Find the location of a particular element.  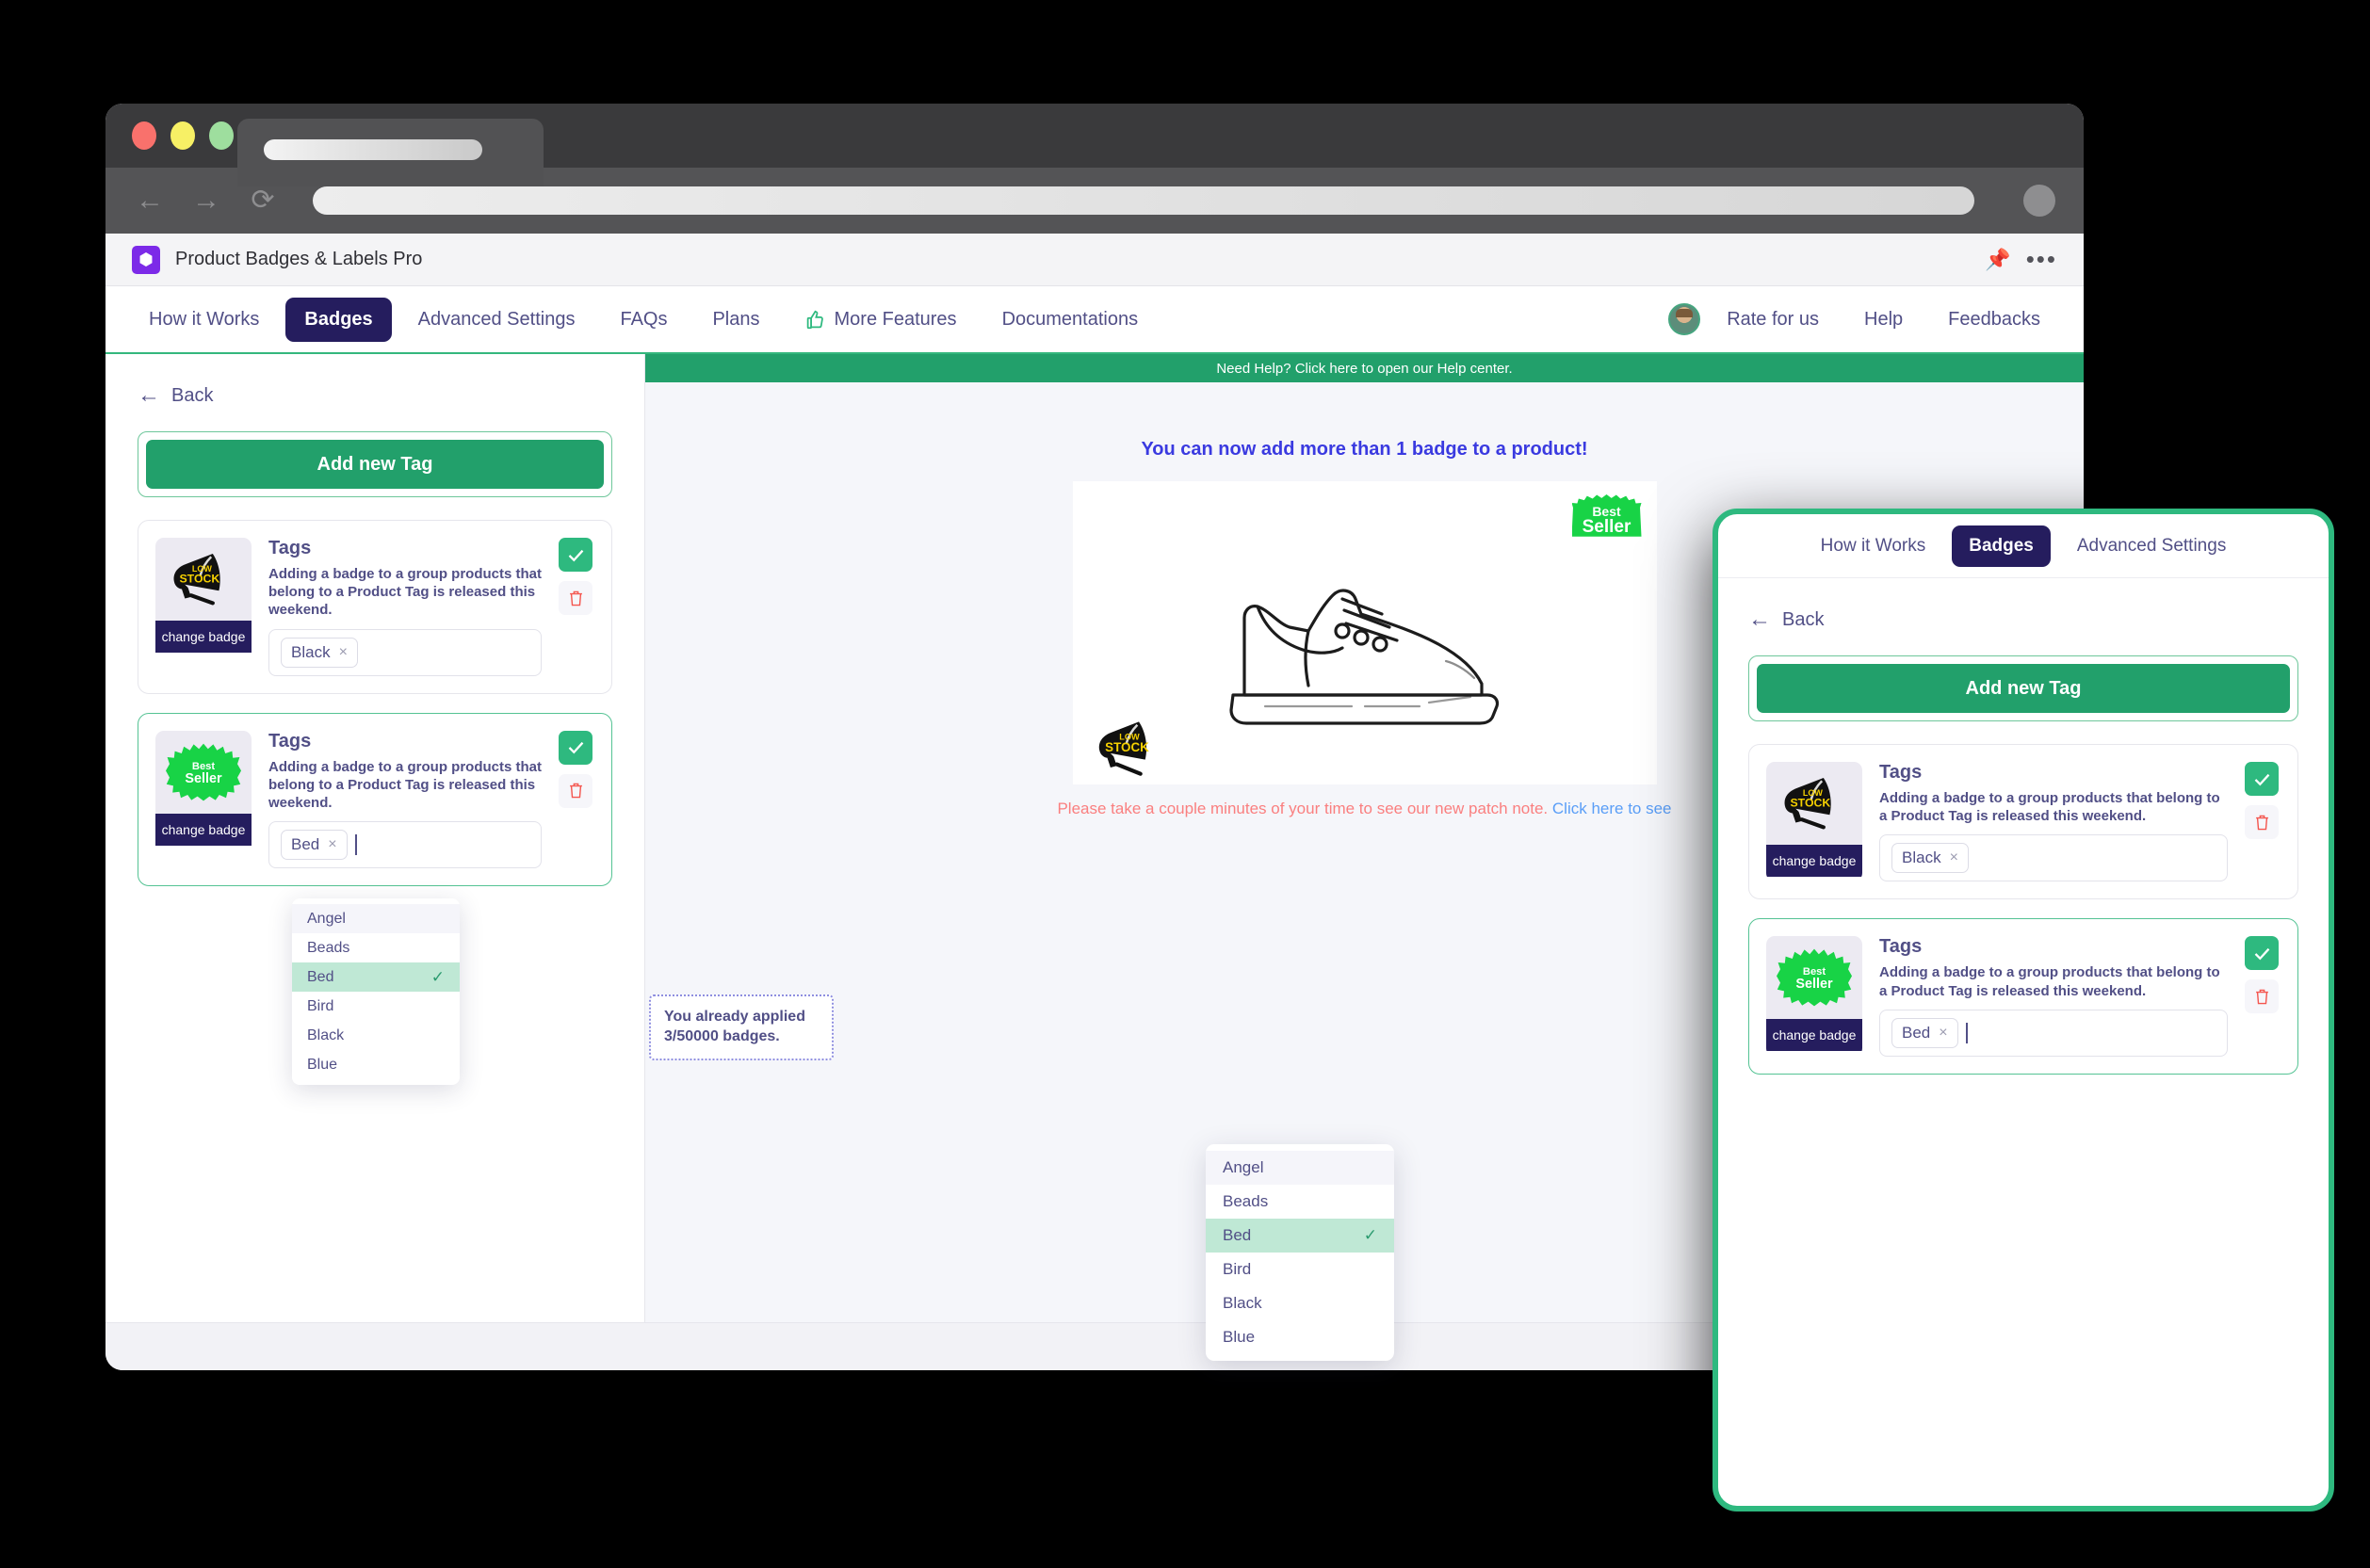

window-controls is located at coordinates (183, 135).